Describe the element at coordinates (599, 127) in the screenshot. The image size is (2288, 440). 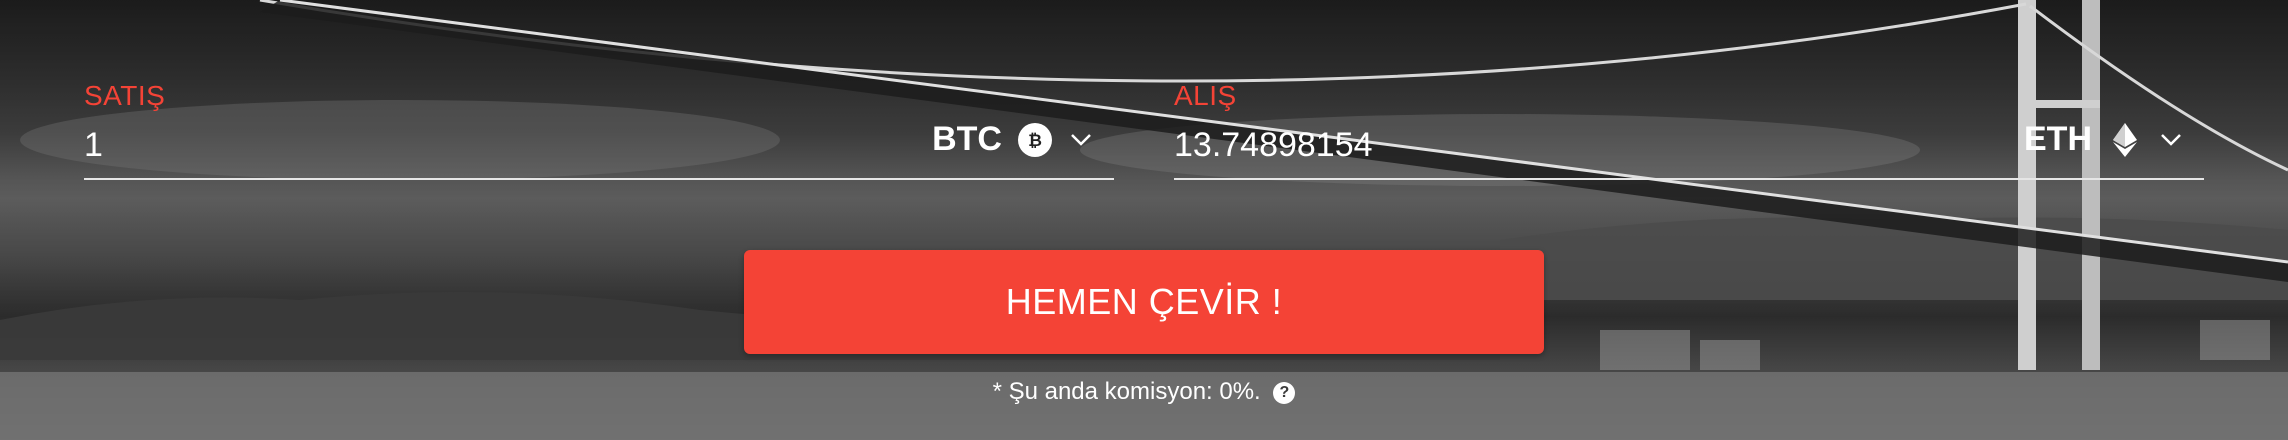
I see `sell-field: SATIŞ 1 BTC ₿` at that location.